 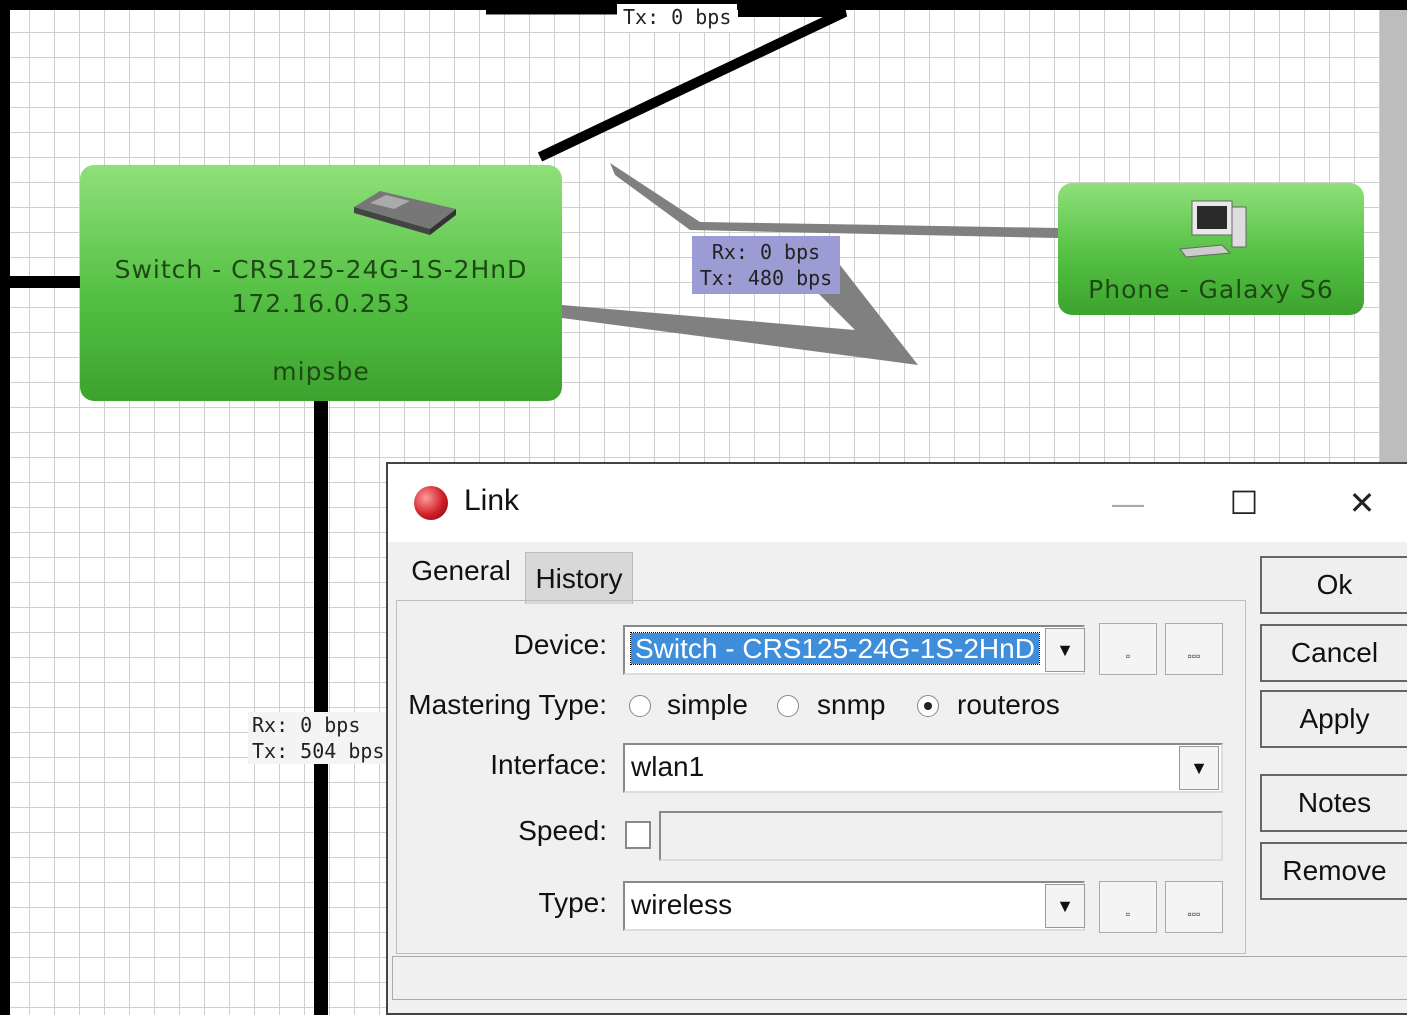 I want to click on radio-routeros, so click(x=928, y=706).